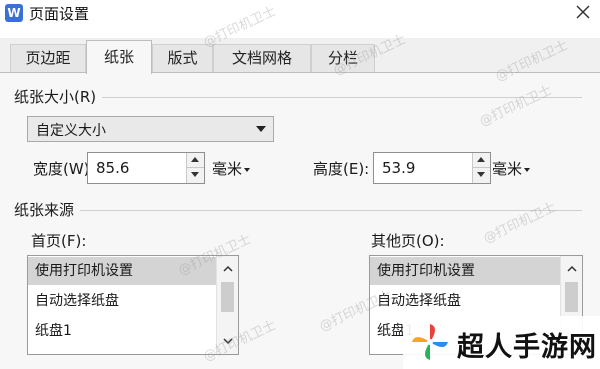 The height and width of the screenshot is (369, 600). I want to click on height-decrement-icon, so click(481, 175).